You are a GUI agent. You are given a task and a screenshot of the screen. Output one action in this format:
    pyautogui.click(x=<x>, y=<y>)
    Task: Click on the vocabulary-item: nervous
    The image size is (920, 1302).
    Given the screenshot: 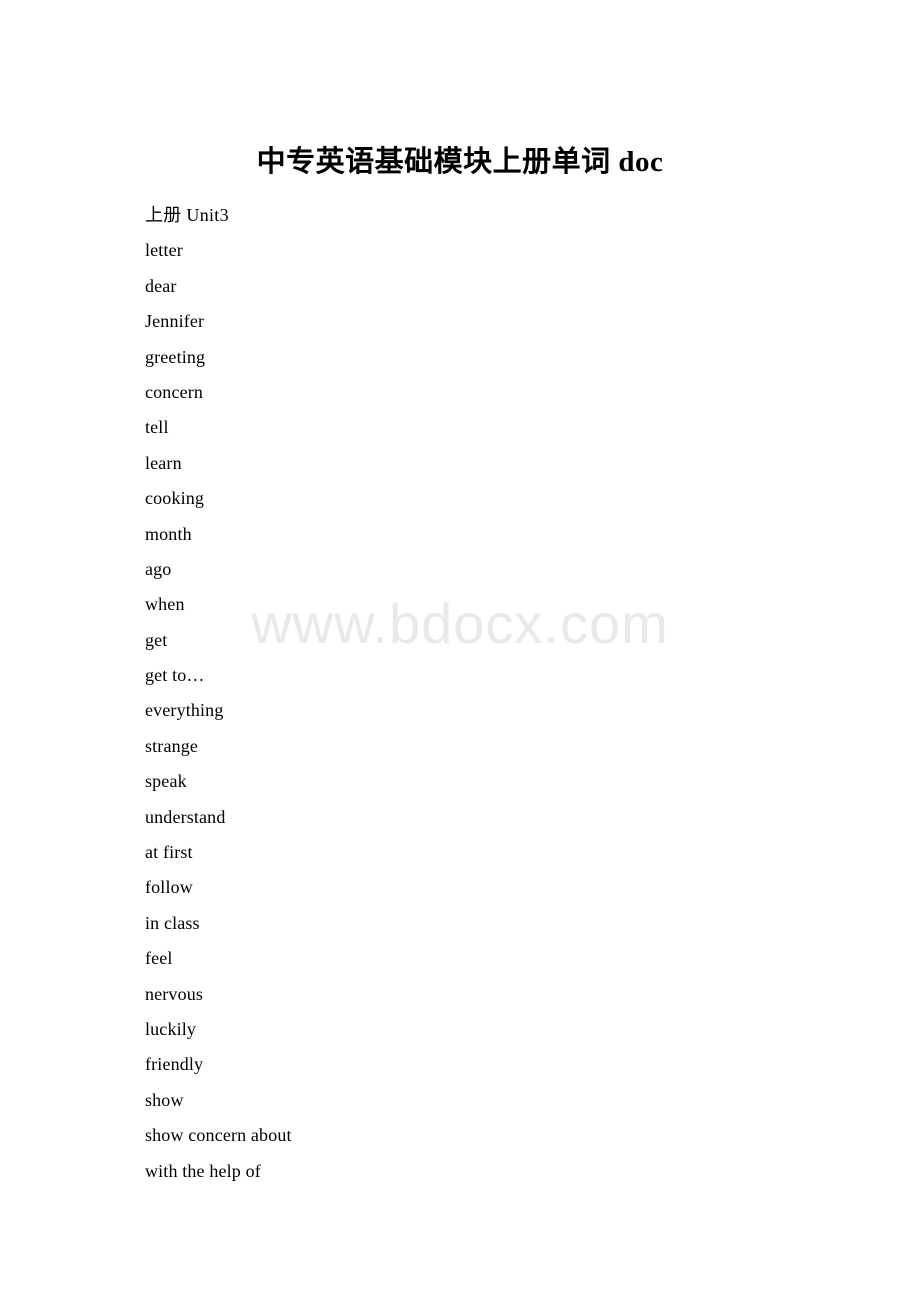 What is the action you would take?
    pyautogui.click(x=174, y=993)
    